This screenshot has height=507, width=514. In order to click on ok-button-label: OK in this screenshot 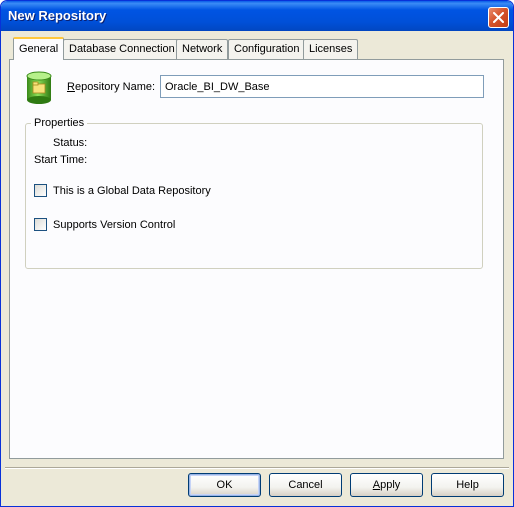, I will do `click(224, 485)`.